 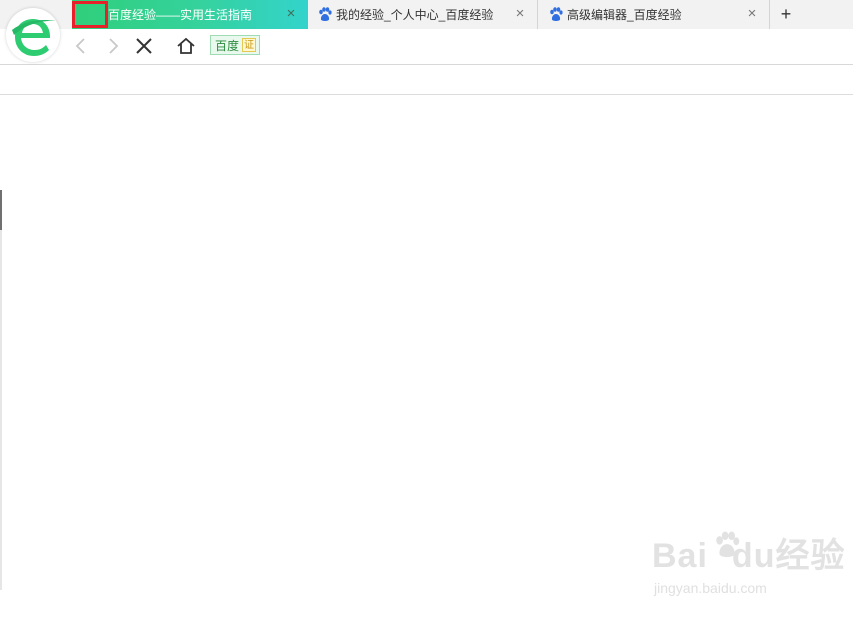 What do you see at coordinates (249, 45) in the screenshot?
I see `cert-icon: 证` at bounding box center [249, 45].